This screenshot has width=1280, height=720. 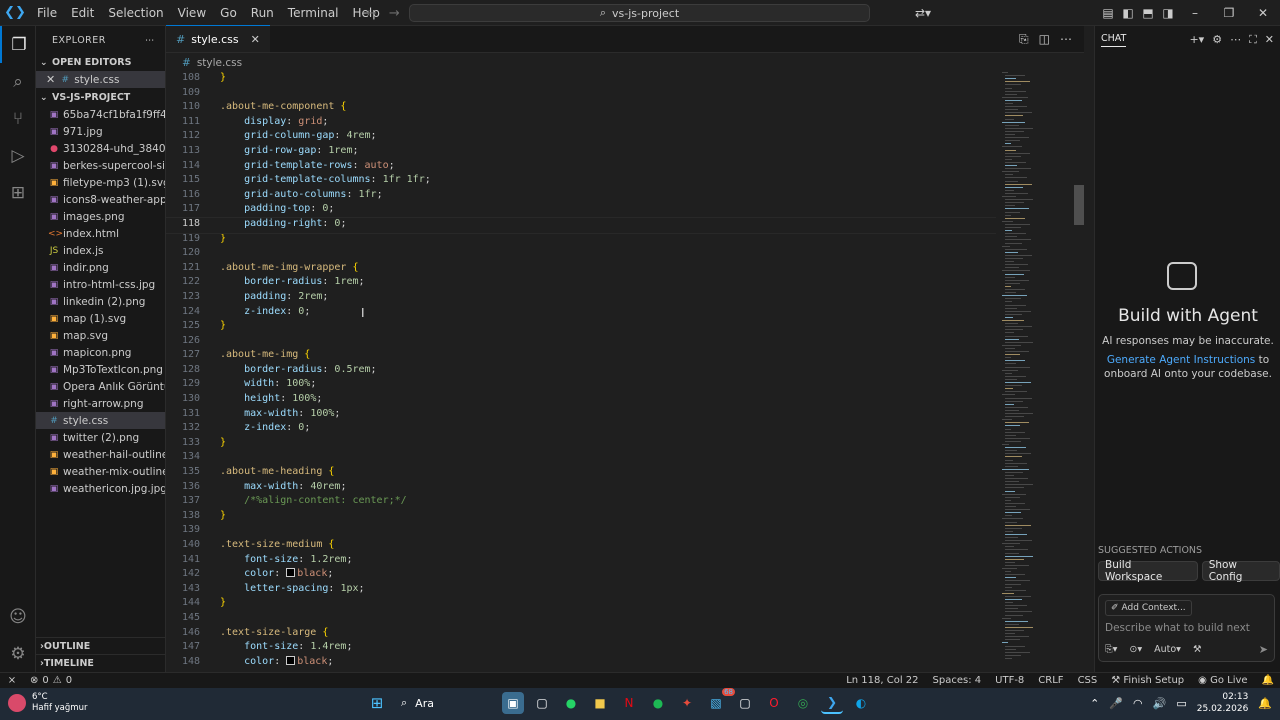 What do you see at coordinates (581, 108) in the screenshot?
I see `code-line: 110 .about-me-component {` at bounding box center [581, 108].